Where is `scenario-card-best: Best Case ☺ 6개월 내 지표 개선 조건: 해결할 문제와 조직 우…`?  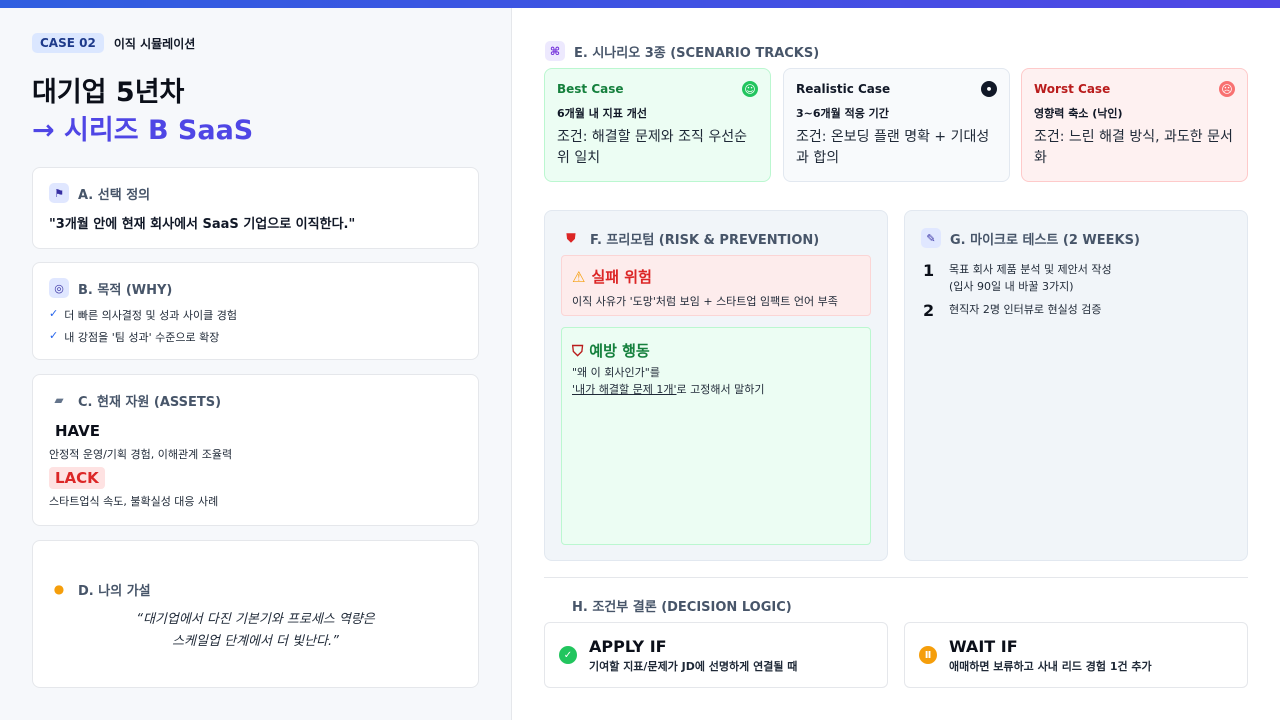
scenario-card-best: Best Case ☺ 6개월 내 지표 개선 조건: 해결할 문제와 조직 우… is located at coordinates (657, 125).